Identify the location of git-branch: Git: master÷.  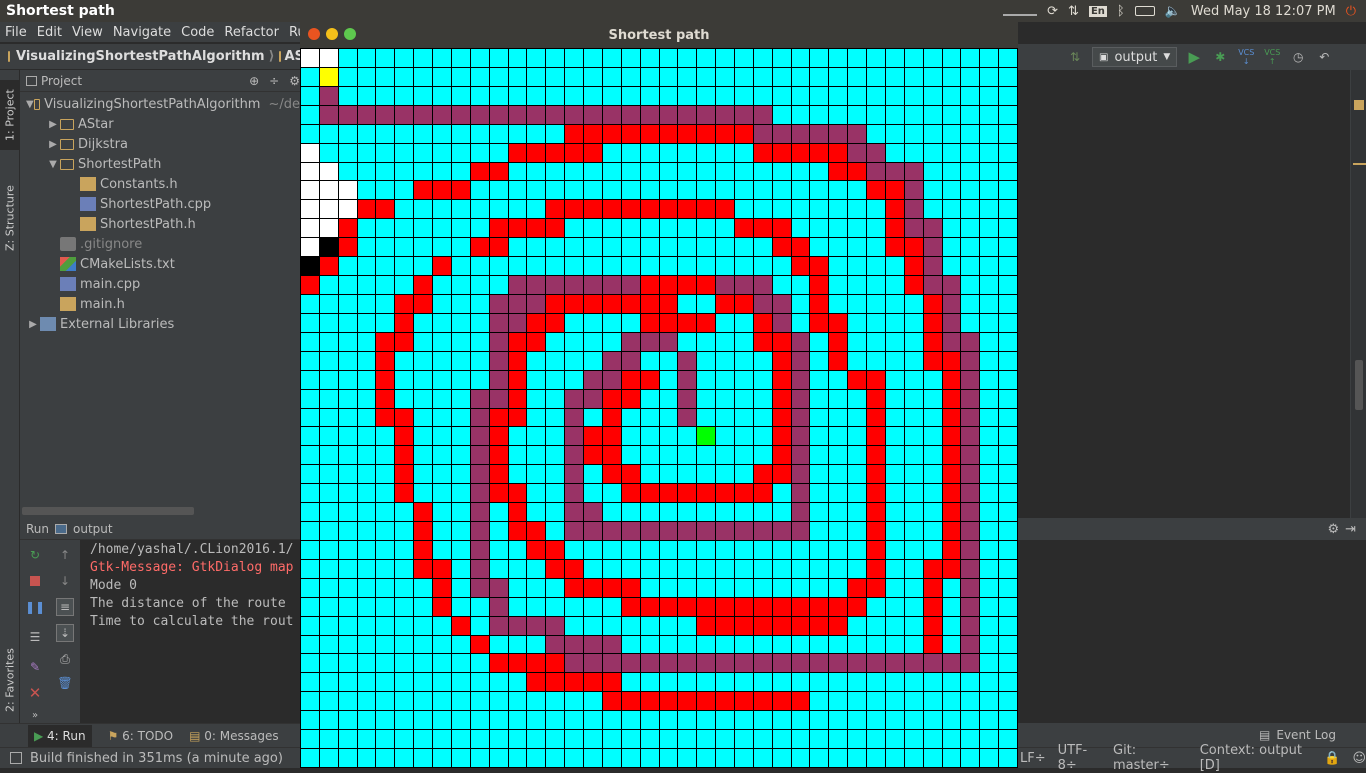
(1150, 758).